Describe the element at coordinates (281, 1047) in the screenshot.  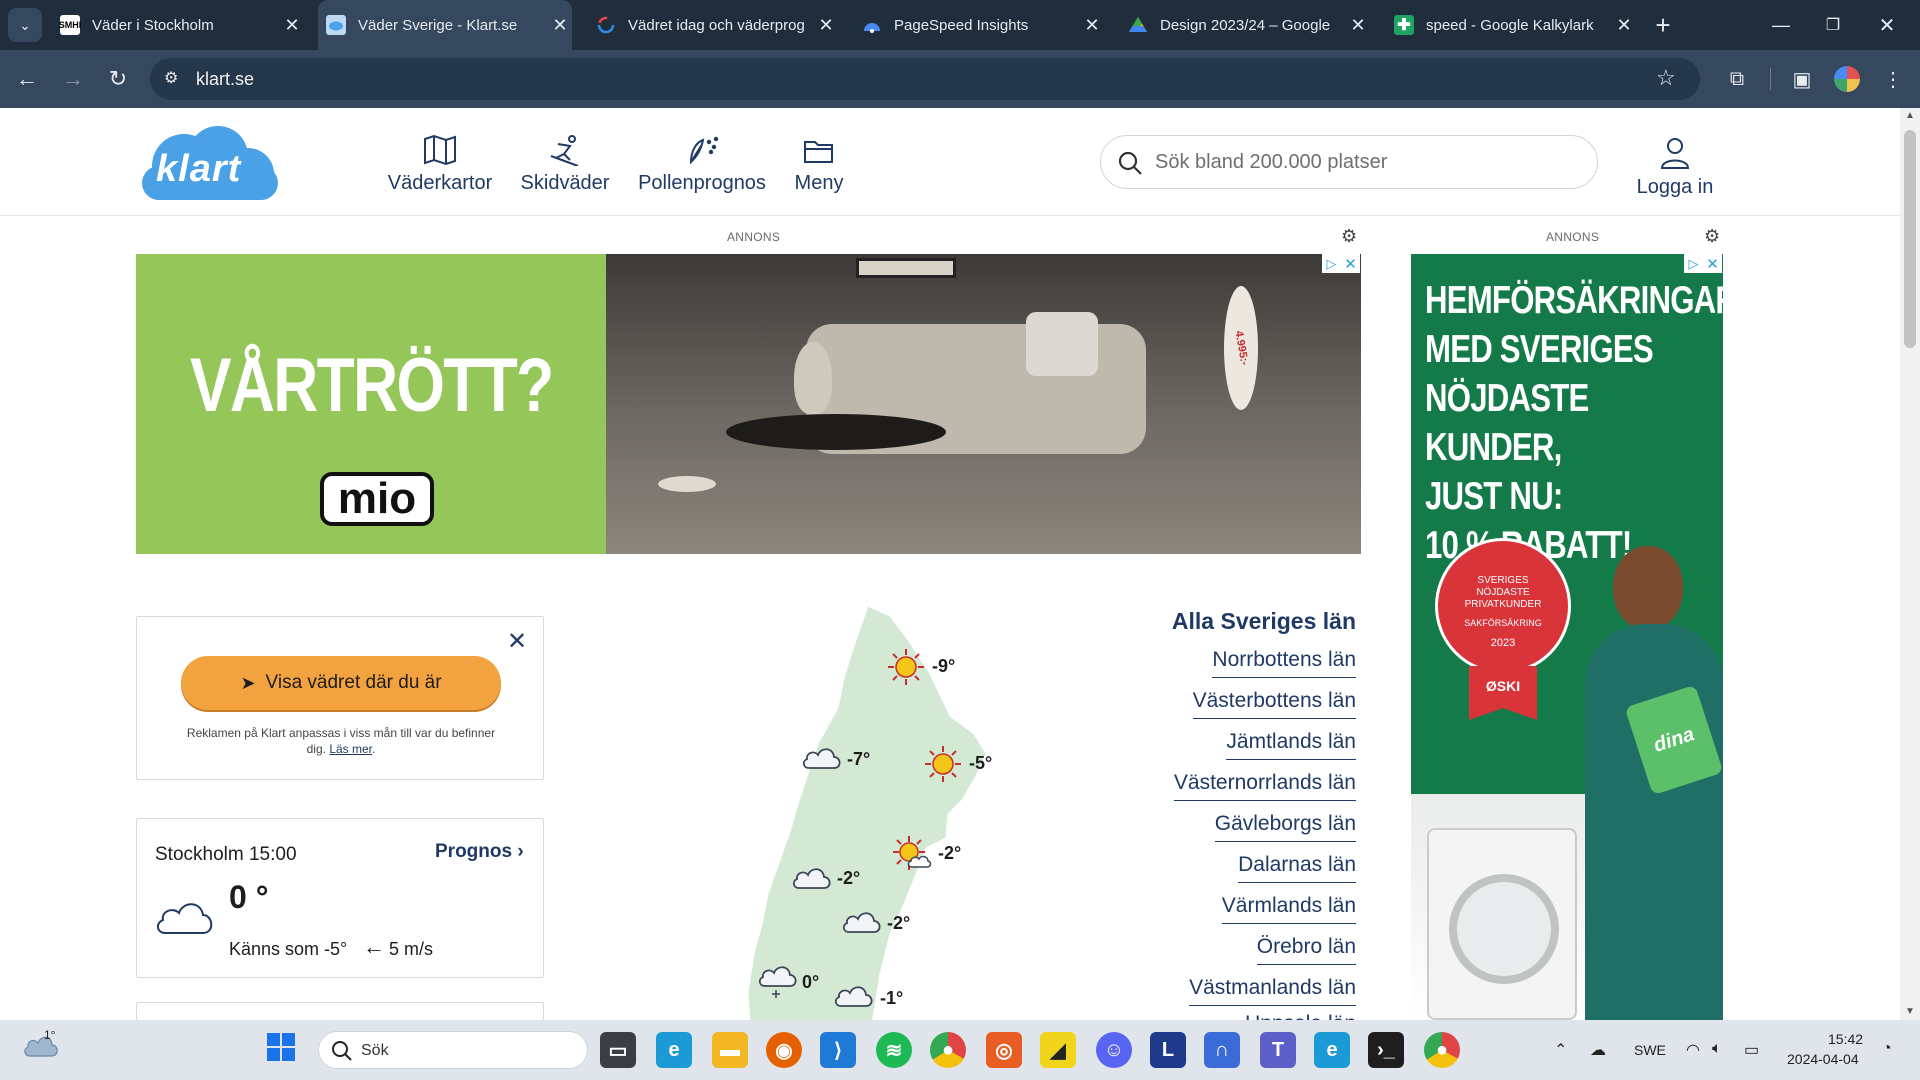
I see `start-button` at that location.